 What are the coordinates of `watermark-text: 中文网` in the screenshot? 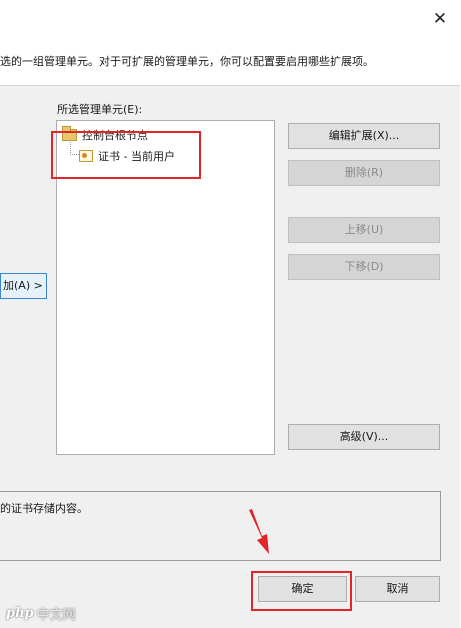 It's located at (56, 615).